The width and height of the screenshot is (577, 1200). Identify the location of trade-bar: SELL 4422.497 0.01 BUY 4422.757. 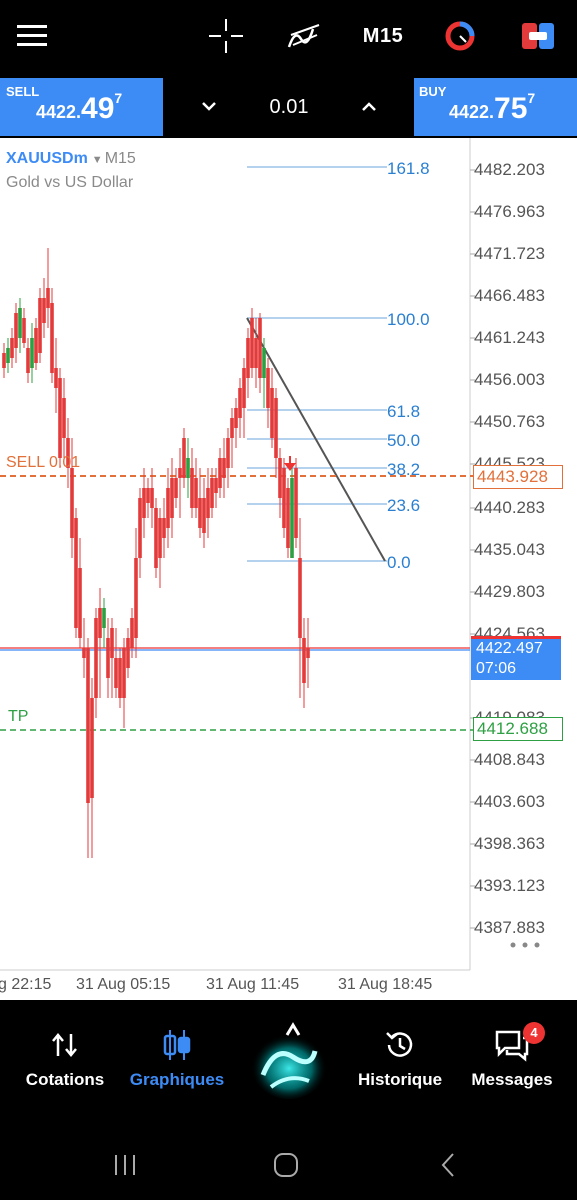
(288, 107).